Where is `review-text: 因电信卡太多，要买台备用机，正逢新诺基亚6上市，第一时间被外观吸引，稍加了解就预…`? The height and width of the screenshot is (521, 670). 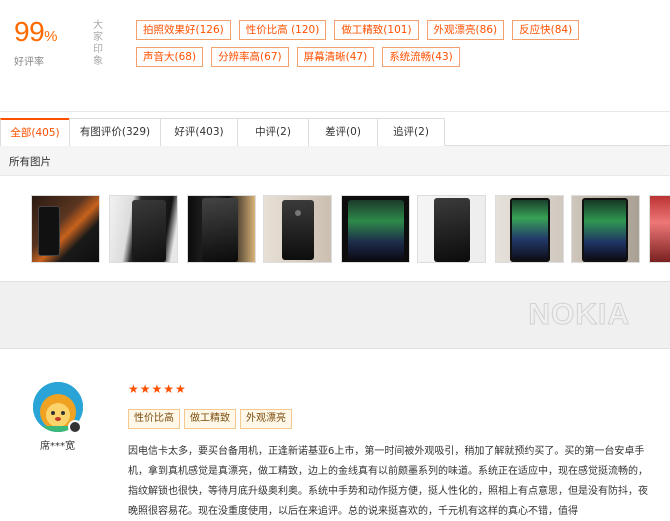 review-text: 因电信卡太多，要买台备用机，正逢新诺基亚6上市，第一时间被外观吸引，稍加了解就预… is located at coordinates (388, 481).